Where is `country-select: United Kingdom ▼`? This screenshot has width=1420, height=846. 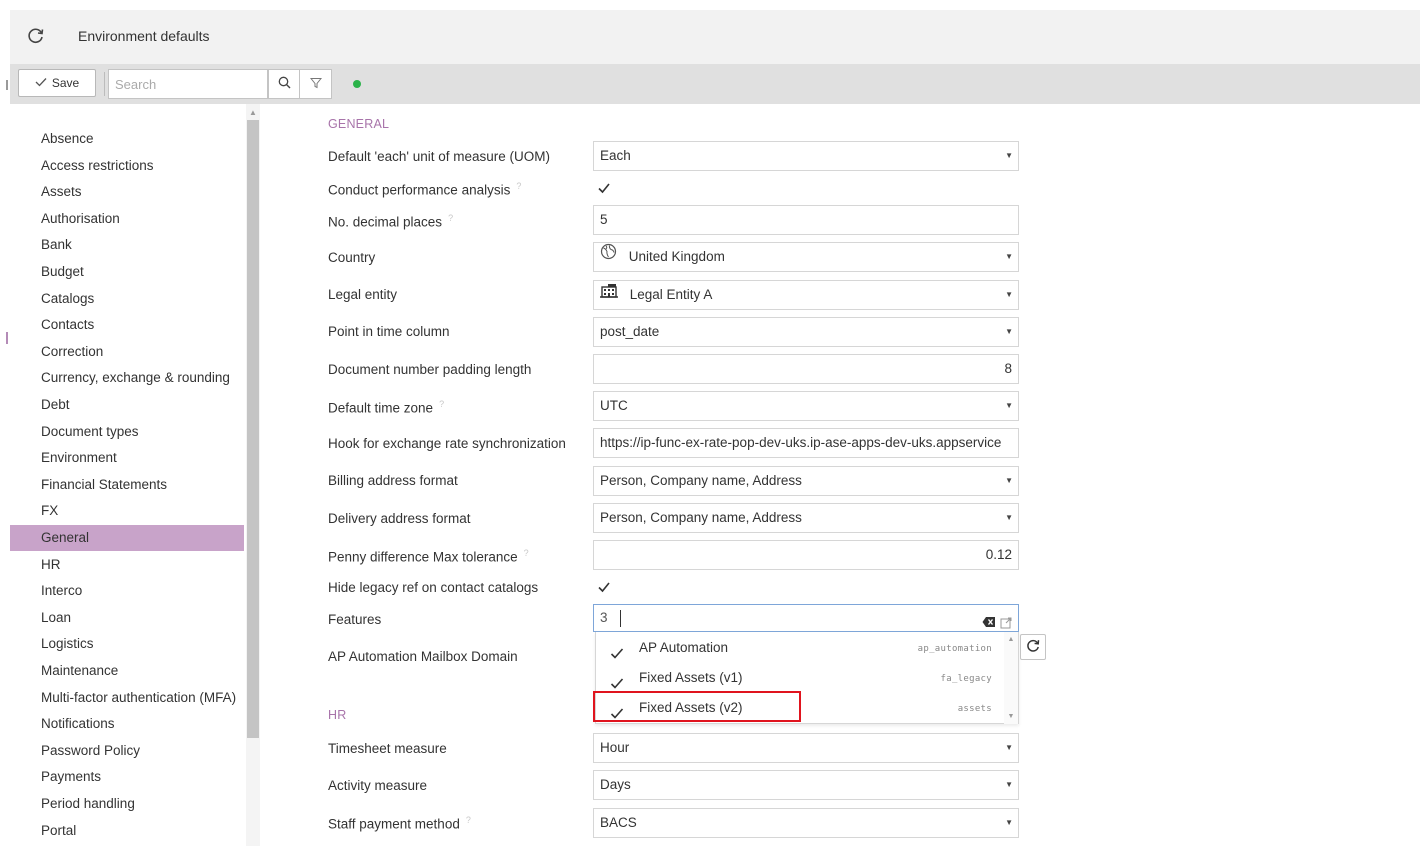
country-select: United Kingdom ▼ is located at coordinates (806, 257).